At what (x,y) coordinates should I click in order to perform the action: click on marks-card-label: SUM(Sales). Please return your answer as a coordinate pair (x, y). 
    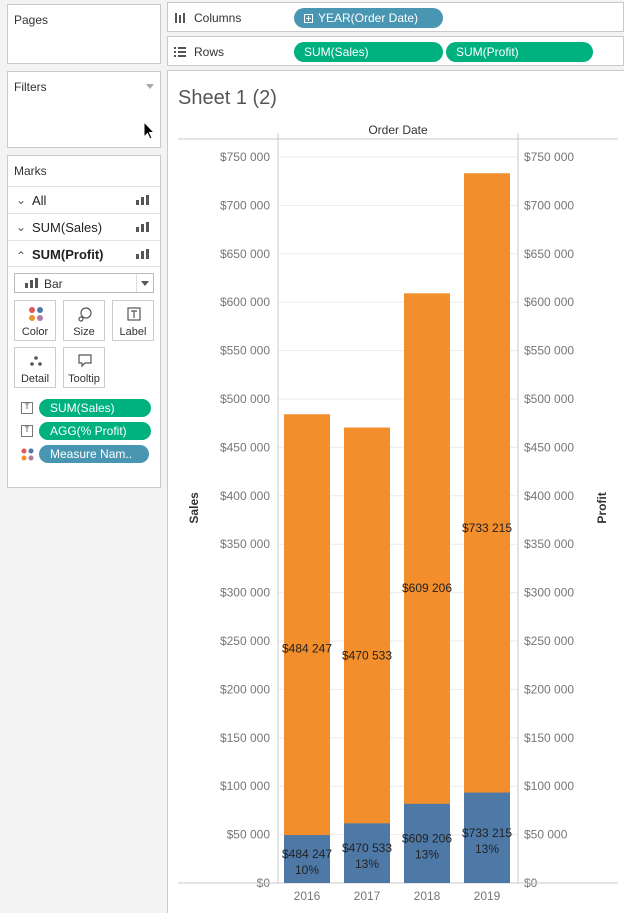
    Looking at the image, I should click on (67, 227).